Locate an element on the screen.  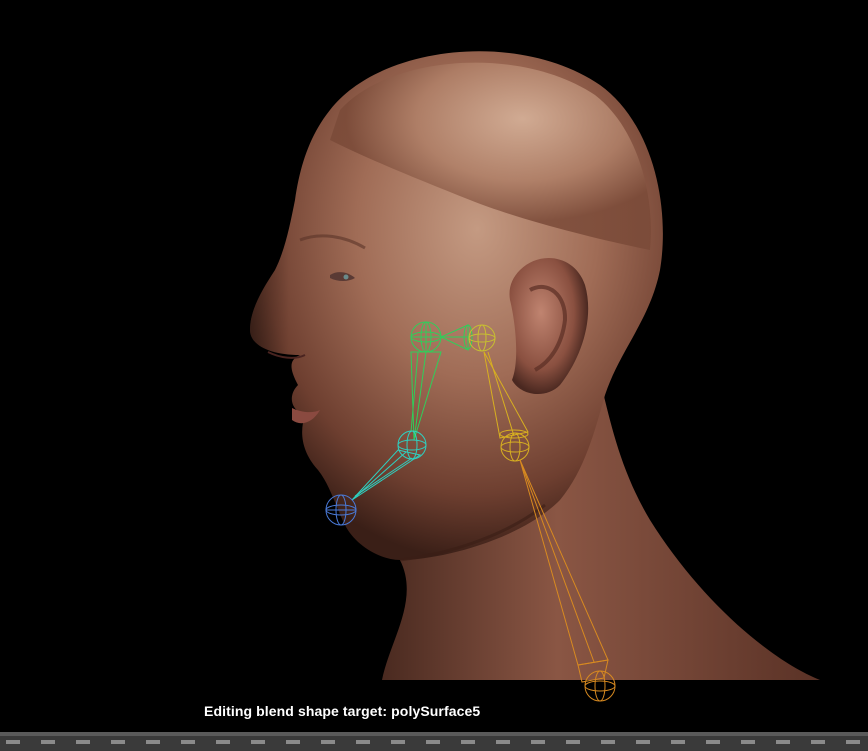
iris is located at coordinates (346, 277).